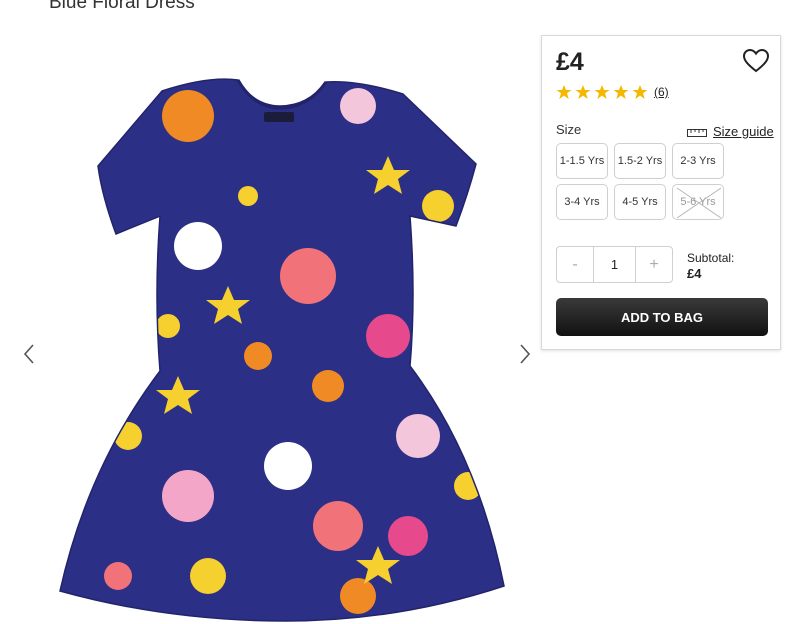  Describe the element at coordinates (743, 131) in the screenshot. I see `size-guide-label: Size guide` at that location.